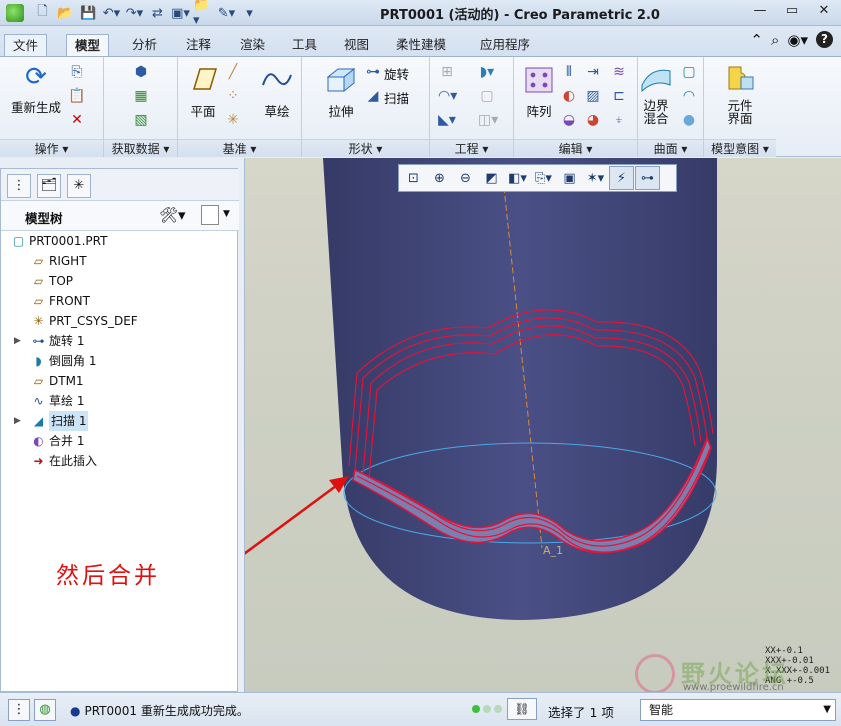 The height and width of the screenshot is (726, 841). Describe the element at coordinates (120, 241) in the screenshot. I see `tree-item: ▢ PRT0001.PRT` at that location.